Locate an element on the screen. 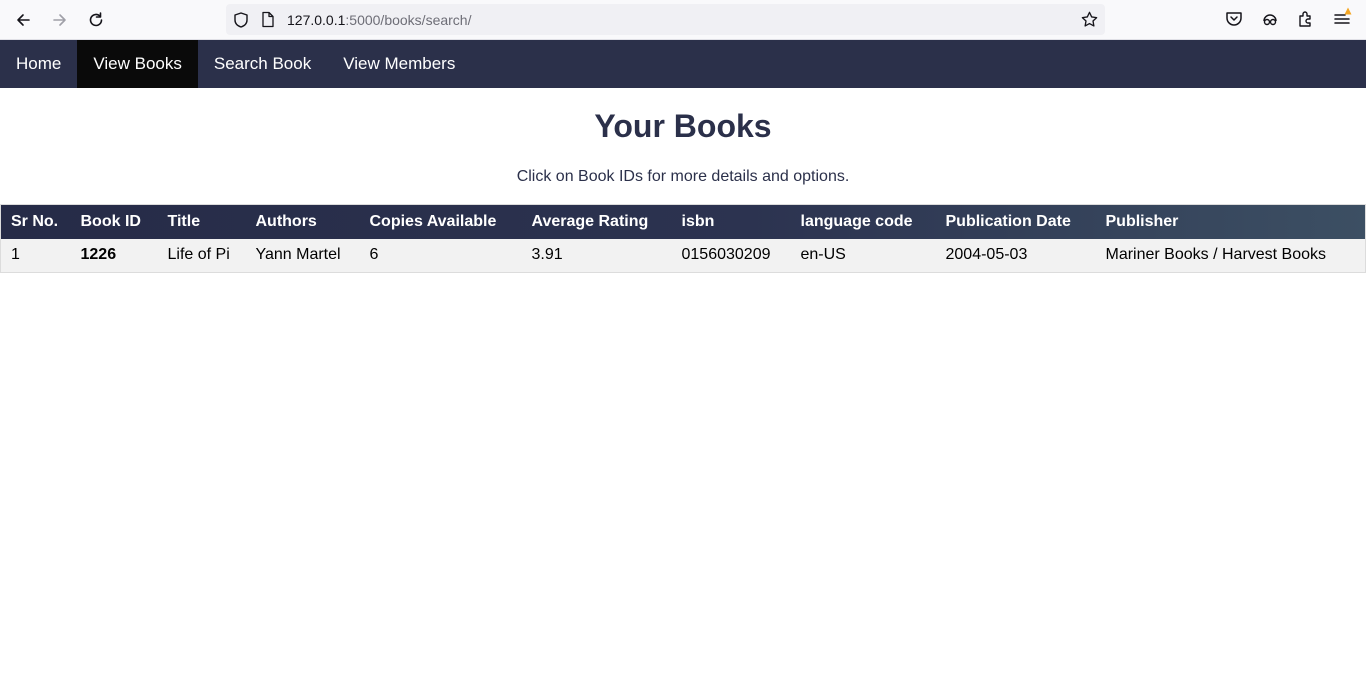  forward-arrow-icon is located at coordinates (59, 20).